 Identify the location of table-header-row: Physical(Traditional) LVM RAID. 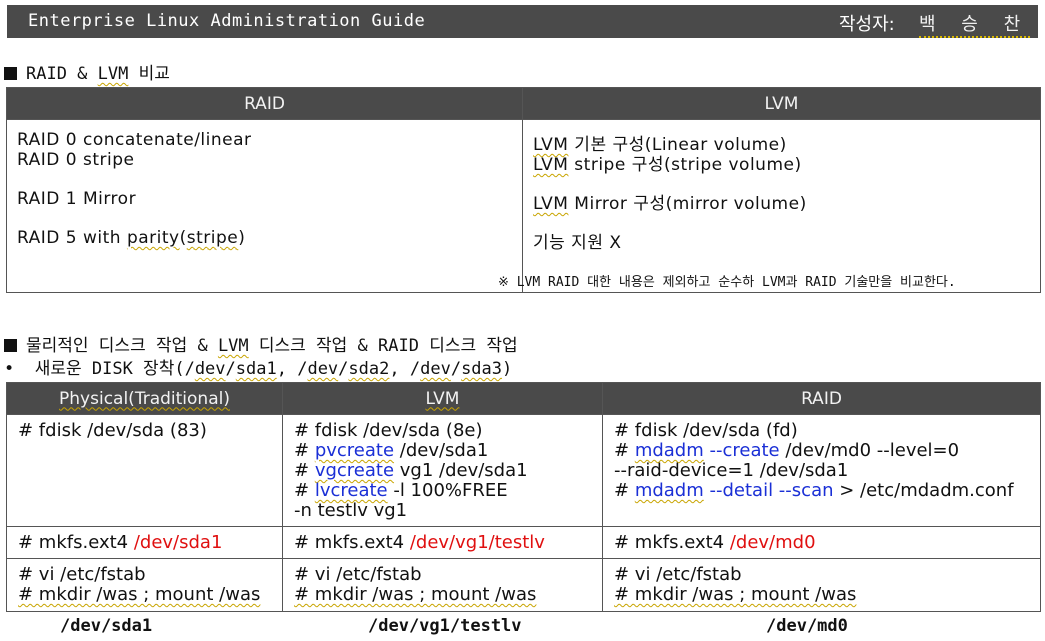
(523, 398).